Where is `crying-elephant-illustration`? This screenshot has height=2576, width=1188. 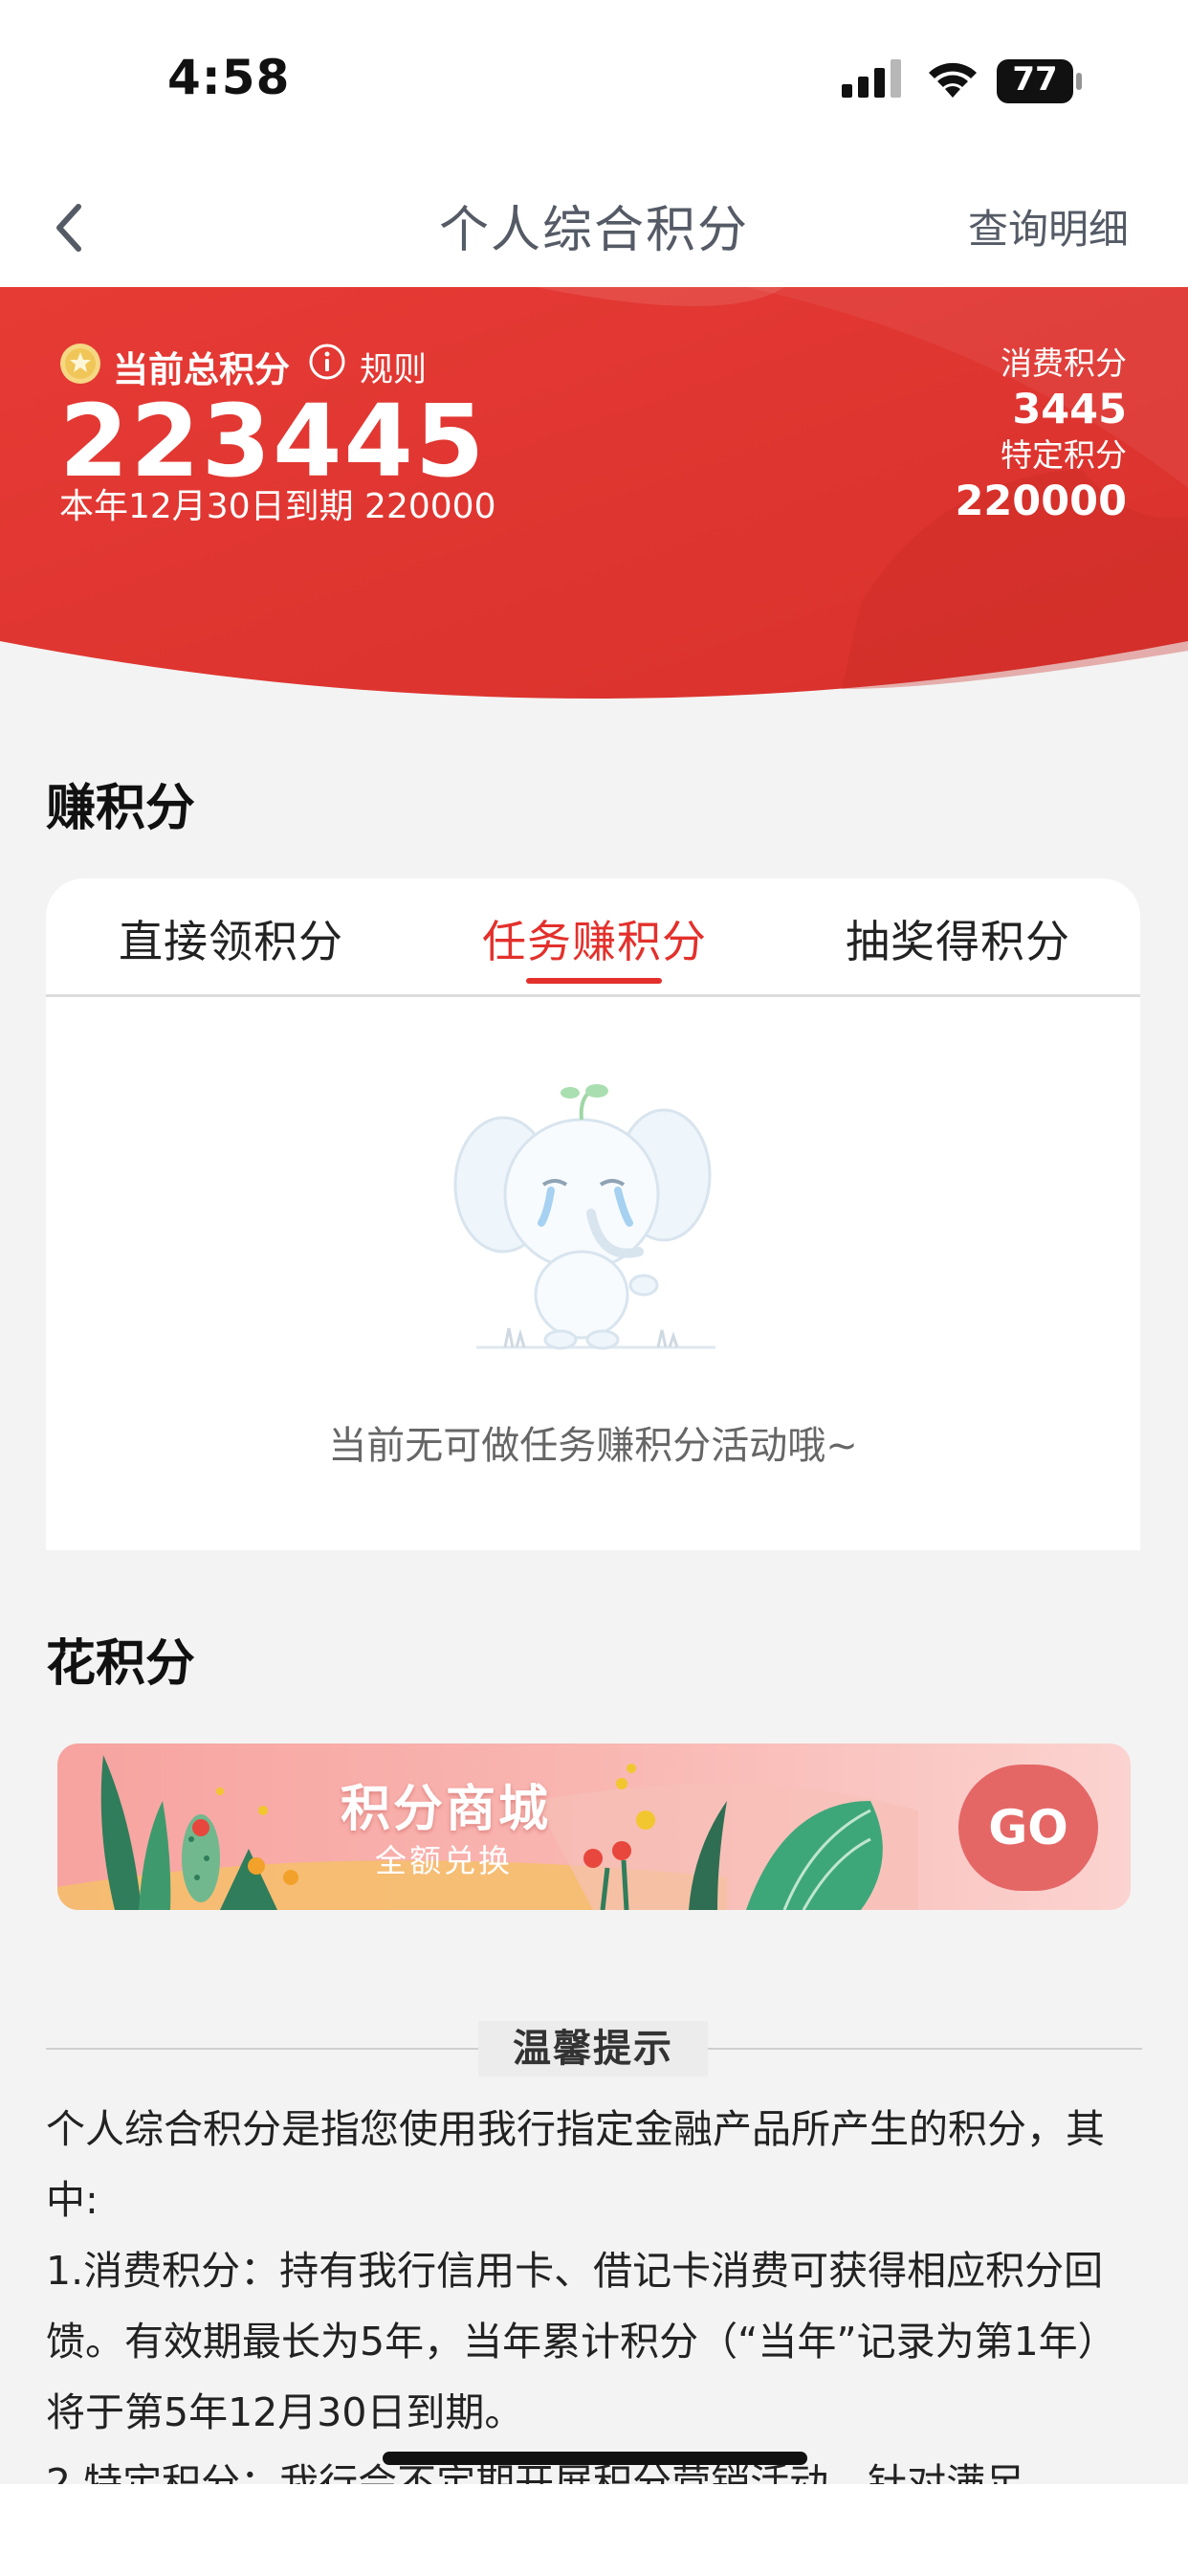
crying-elephant-illustration is located at coordinates (584, 1217).